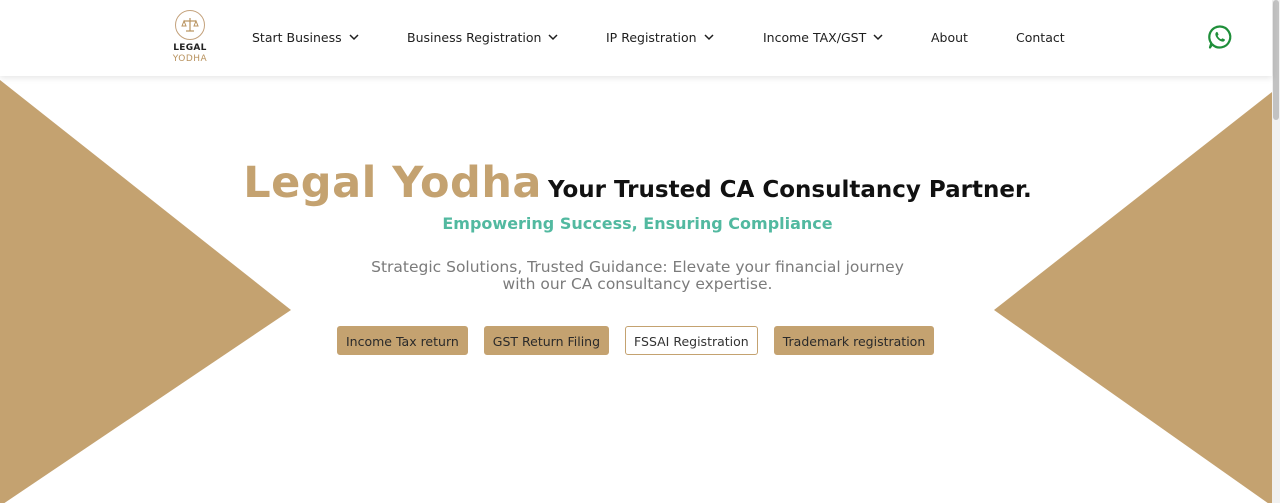 The image size is (1280, 503). Describe the element at coordinates (297, 37) in the screenshot. I see `nav-label: Start Business` at that location.